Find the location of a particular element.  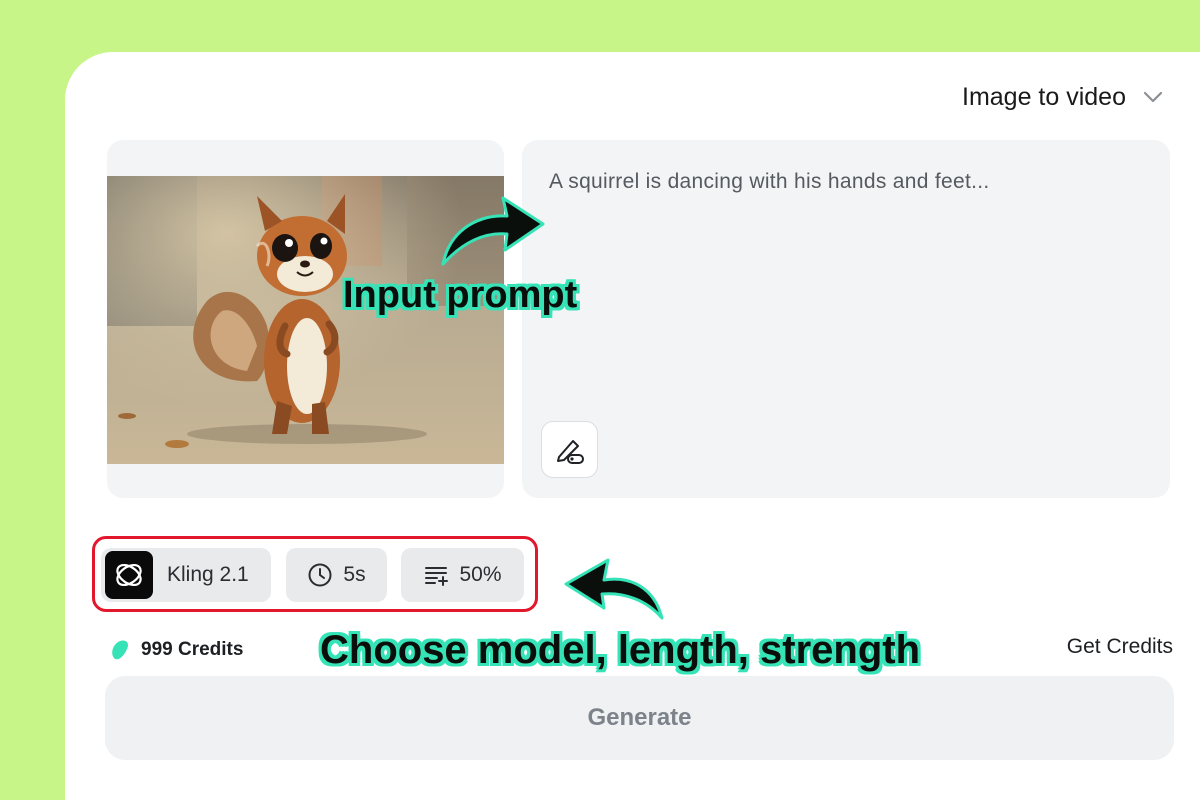

generate-button: Generate is located at coordinates (639, 718).